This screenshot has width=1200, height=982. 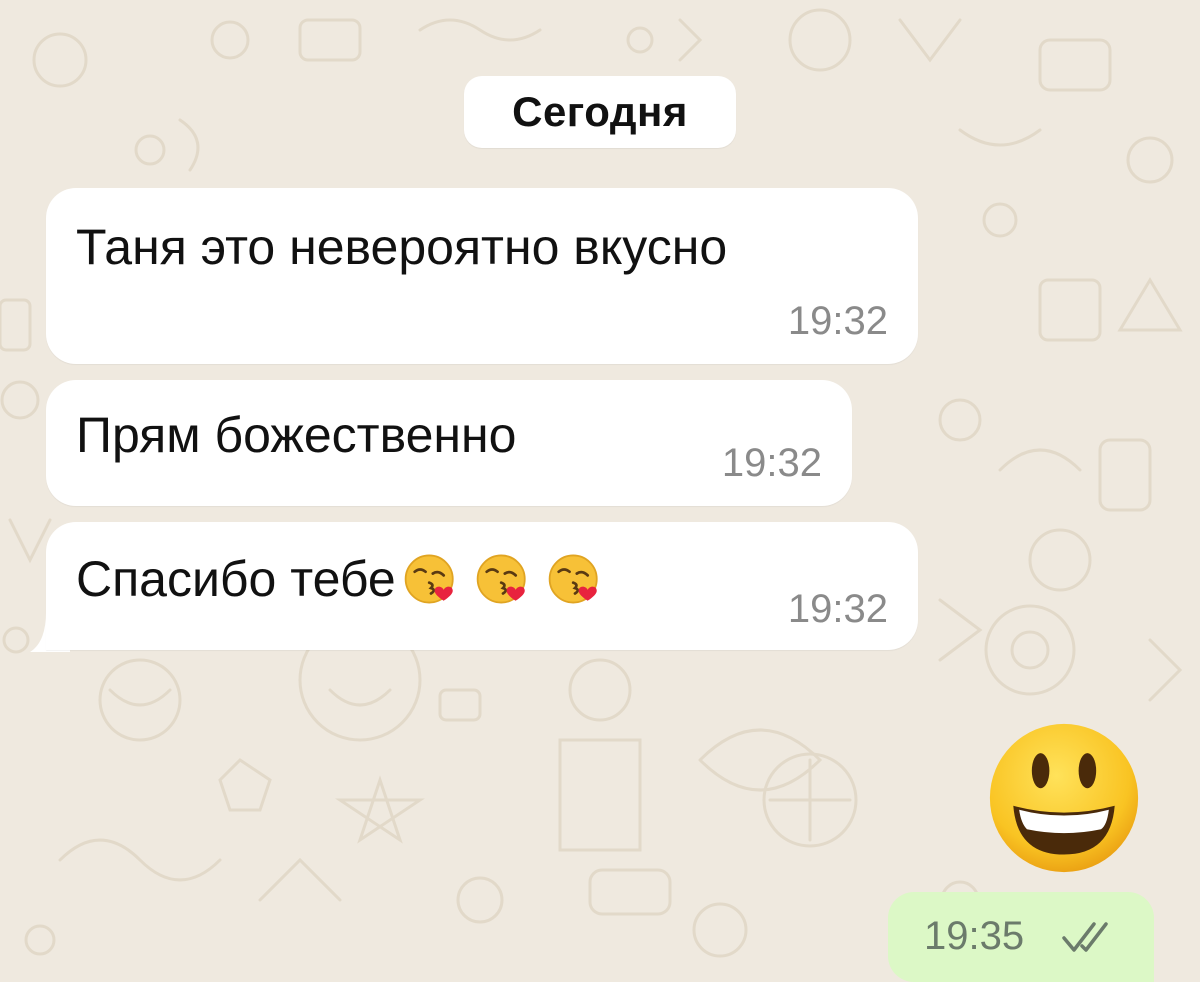 I want to click on message-time: 19:35, so click(x=974, y=936).